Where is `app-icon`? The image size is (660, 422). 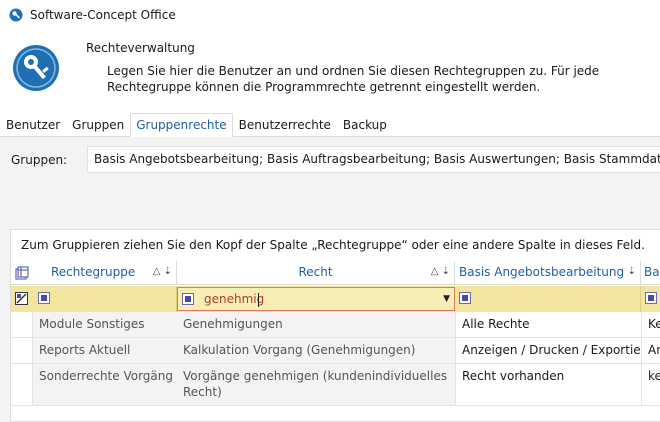 app-icon is located at coordinates (16, 15).